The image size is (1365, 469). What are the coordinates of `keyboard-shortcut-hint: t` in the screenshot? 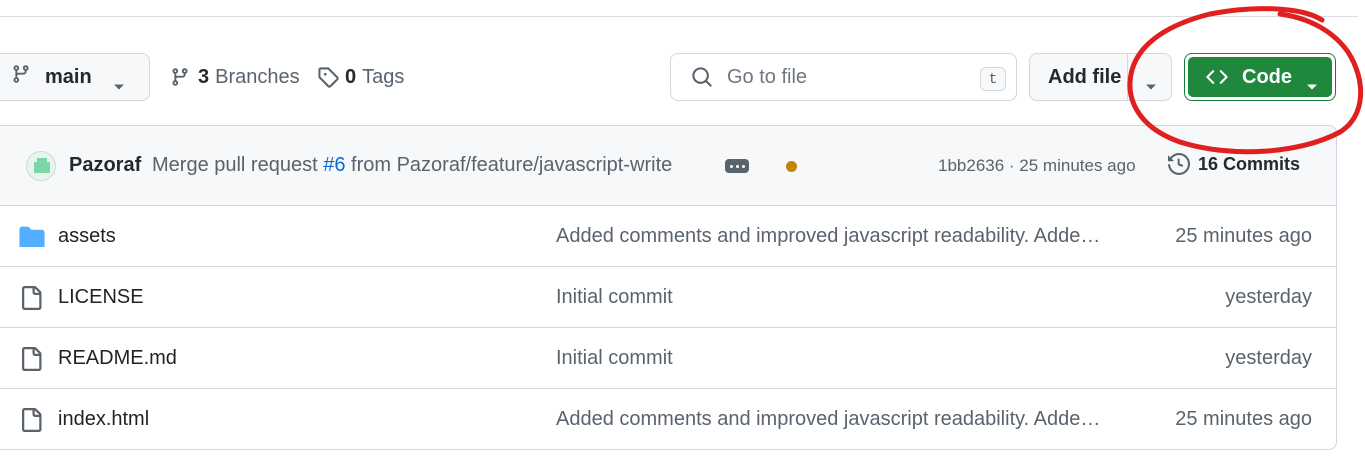 It's located at (993, 79).